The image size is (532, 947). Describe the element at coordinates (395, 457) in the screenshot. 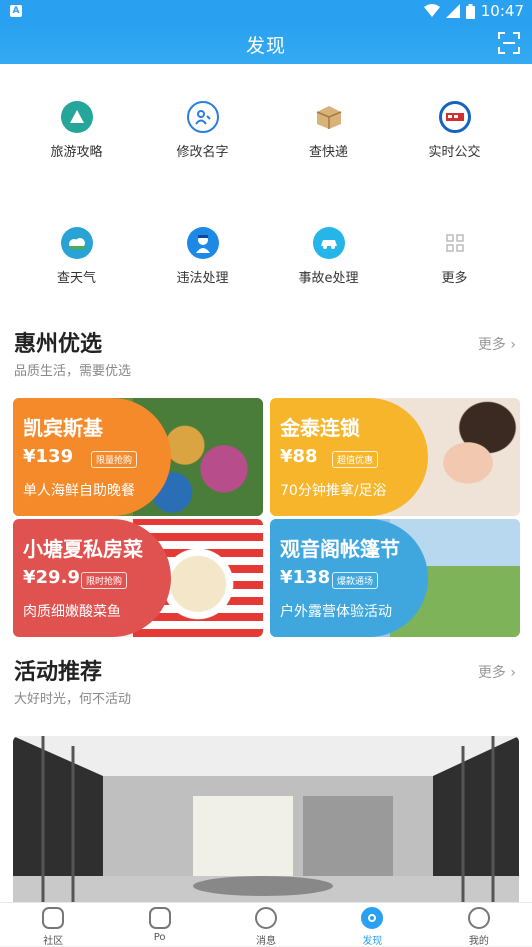

I see `deal-card: 金泰连锁 ¥88 超值优惠 70分钟推拿/足浴` at that location.